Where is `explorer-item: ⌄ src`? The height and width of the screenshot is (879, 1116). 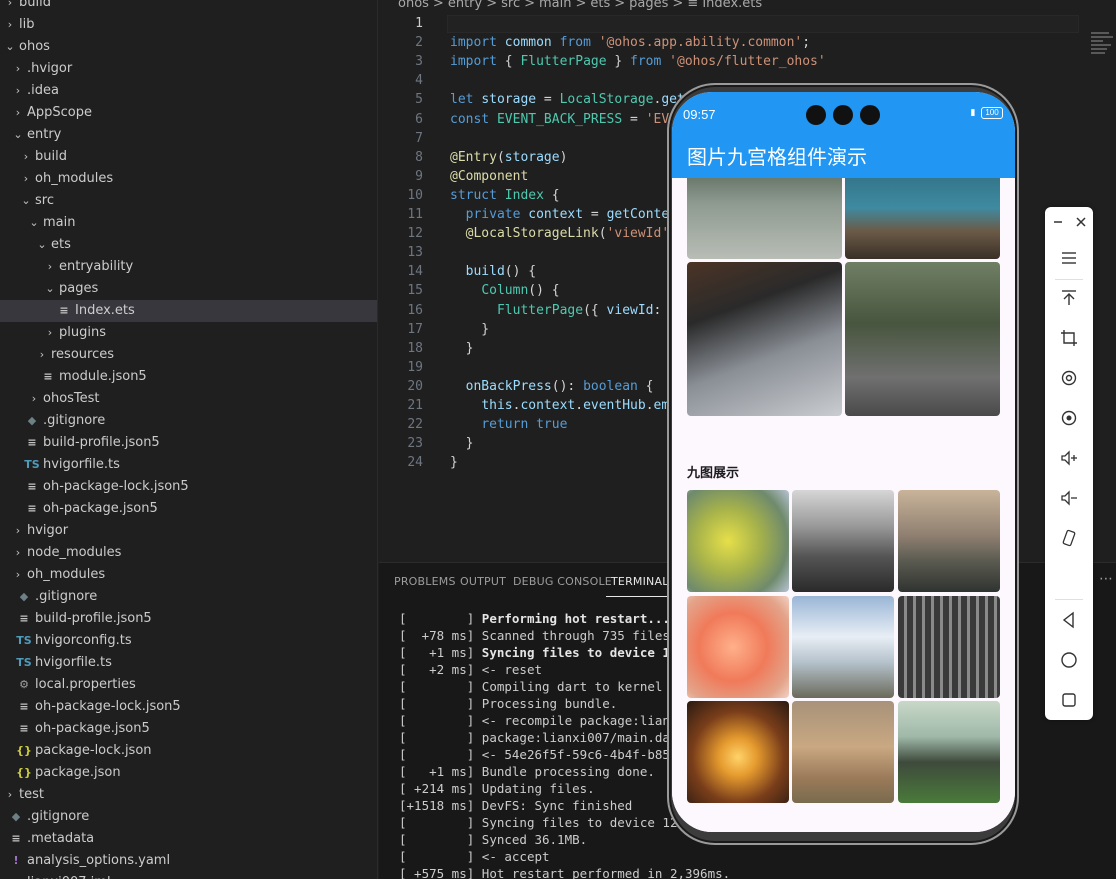
explorer-item: ⌄ src is located at coordinates (188, 201).